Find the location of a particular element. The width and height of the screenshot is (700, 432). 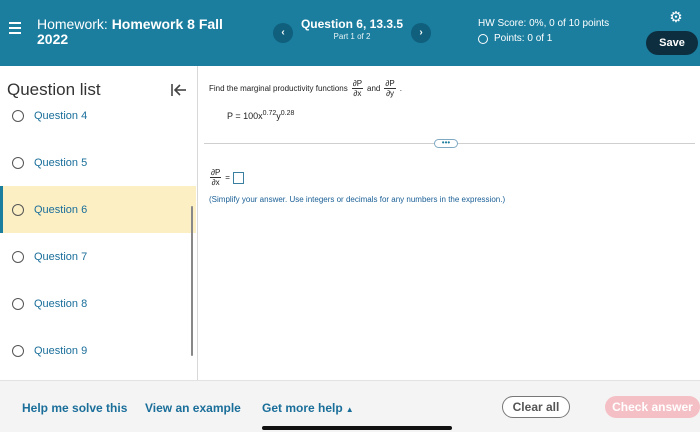

menu-icon is located at coordinates (15, 28).